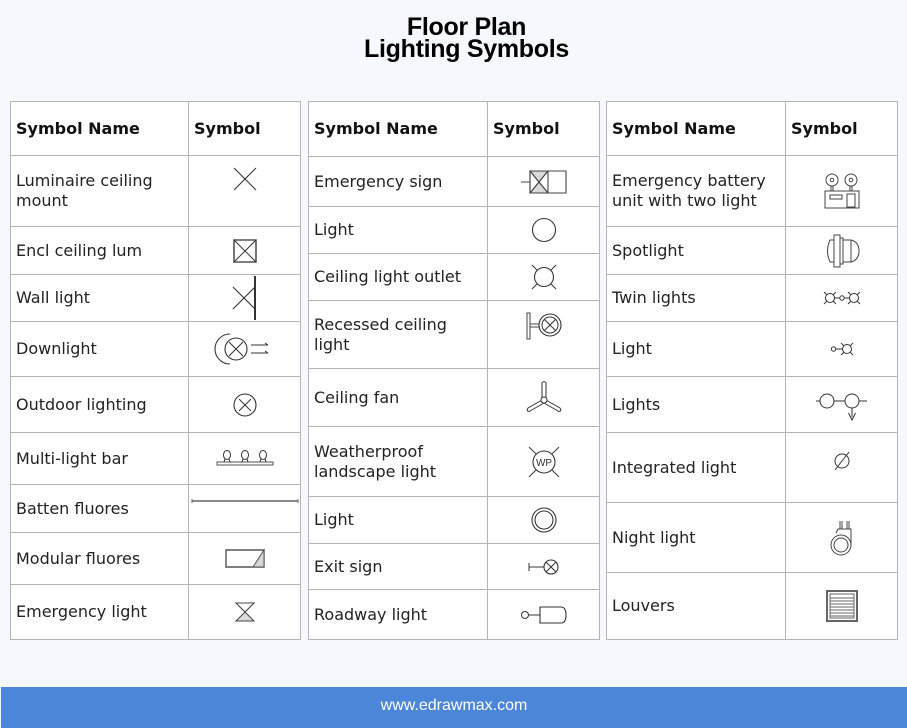 The height and width of the screenshot is (728, 907). I want to click on symbol-name: Ceiling fan, so click(398, 397).